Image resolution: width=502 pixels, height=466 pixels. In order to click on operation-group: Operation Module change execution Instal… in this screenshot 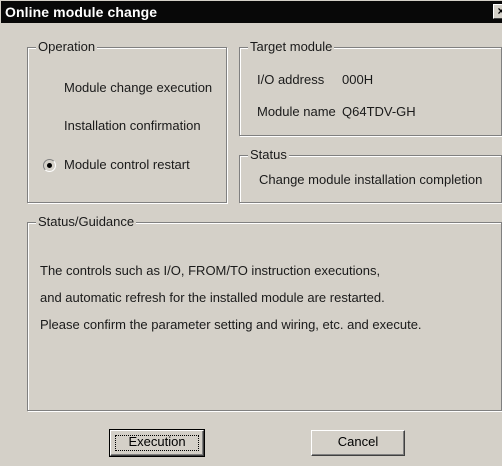, I will do `click(127, 121)`.